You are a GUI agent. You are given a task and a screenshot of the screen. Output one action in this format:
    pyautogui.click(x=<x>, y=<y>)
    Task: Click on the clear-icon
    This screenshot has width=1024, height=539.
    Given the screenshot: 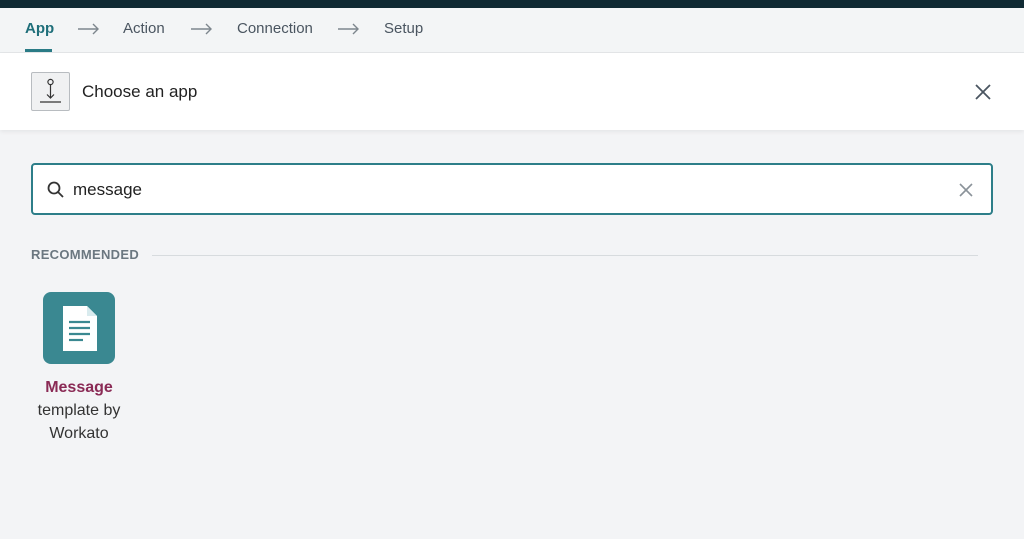 What is the action you would take?
    pyautogui.click(x=966, y=190)
    